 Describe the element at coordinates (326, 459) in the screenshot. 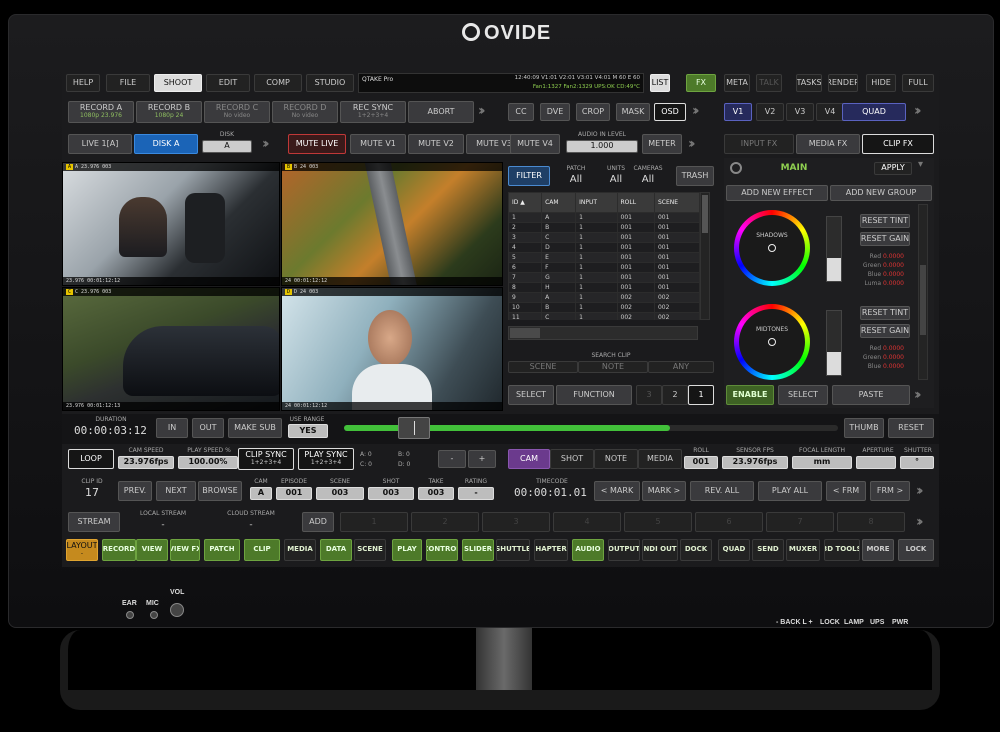

I see `play-sync-button: PLAY SYNC 1+2+3+4` at that location.